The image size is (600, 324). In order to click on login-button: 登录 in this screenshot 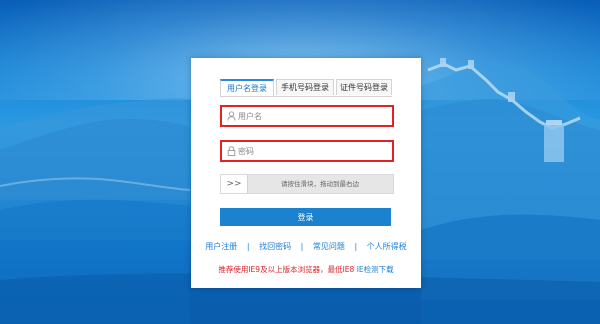, I will do `click(305, 217)`.